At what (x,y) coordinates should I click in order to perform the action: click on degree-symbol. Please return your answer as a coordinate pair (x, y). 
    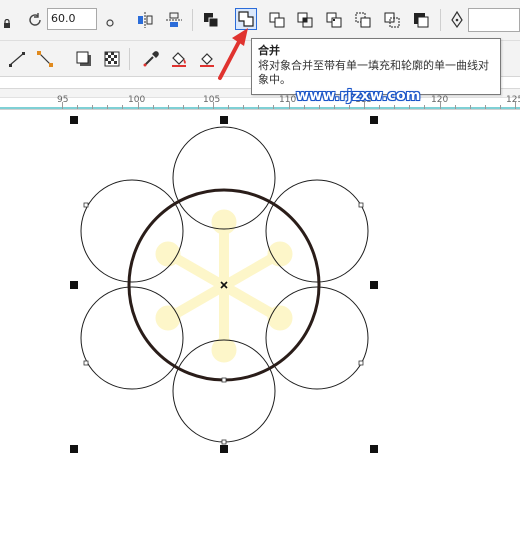
    Looking at the image, I should click on (110, 21).